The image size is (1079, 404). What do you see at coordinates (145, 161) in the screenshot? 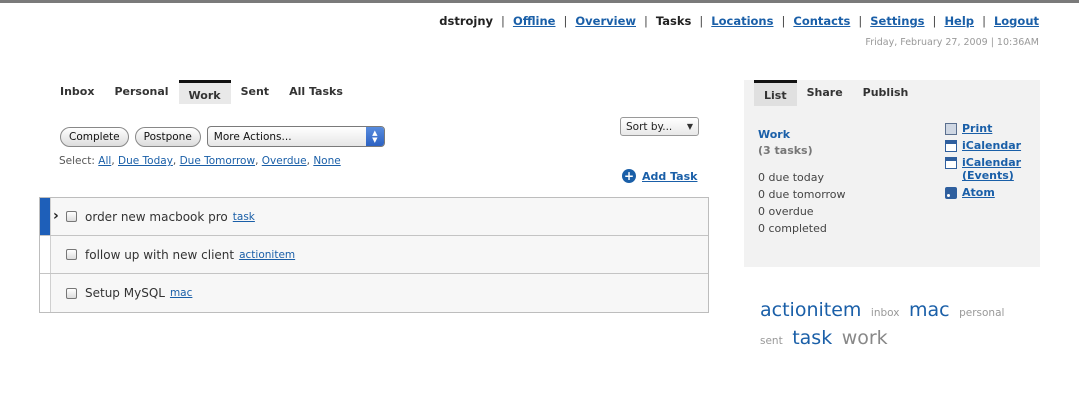
I see `select-due-today-link: Due Today` at bounding box center [145, 161].